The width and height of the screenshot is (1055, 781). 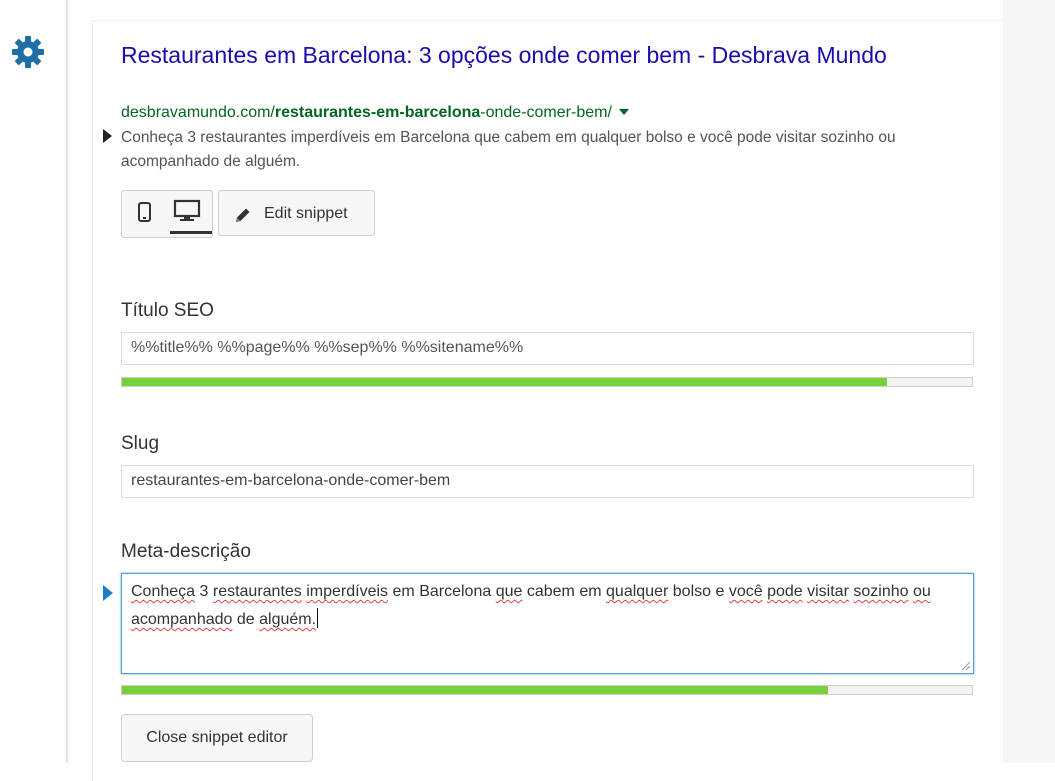 What do you see at coordinates (745, 591) in the screenshot?
I see `meta-word: você` at bounding box center [745, 591].